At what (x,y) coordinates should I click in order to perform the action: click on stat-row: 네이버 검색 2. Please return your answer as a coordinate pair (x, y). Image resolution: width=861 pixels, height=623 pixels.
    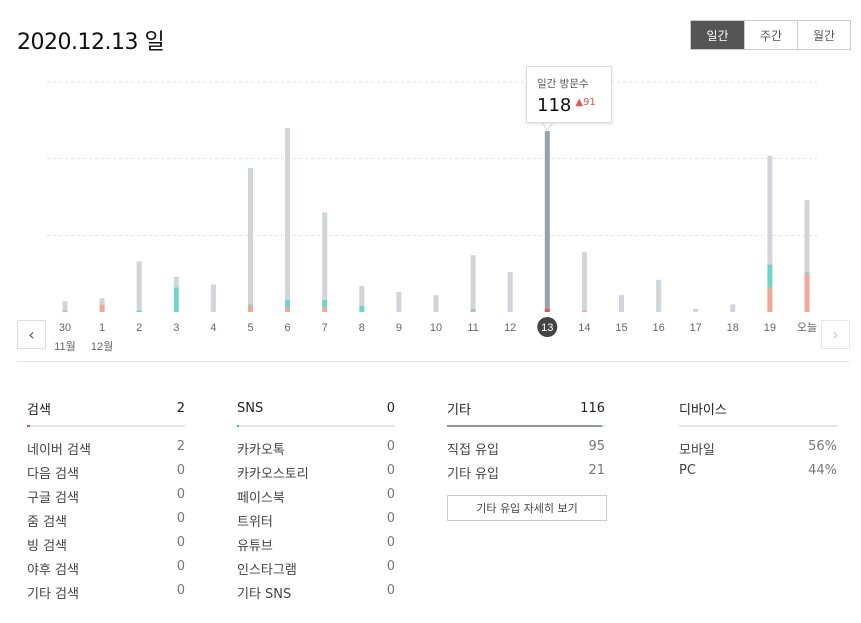
    Looking at the image, I should click on (106, 451).